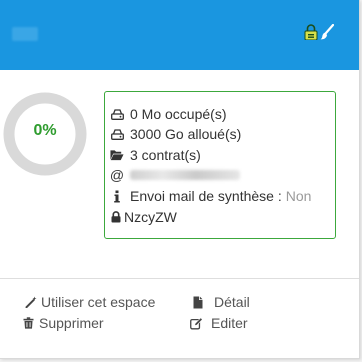  Describe the element at coordinates (115, 217) in the screenshot. I see `lock-icon` at that location.